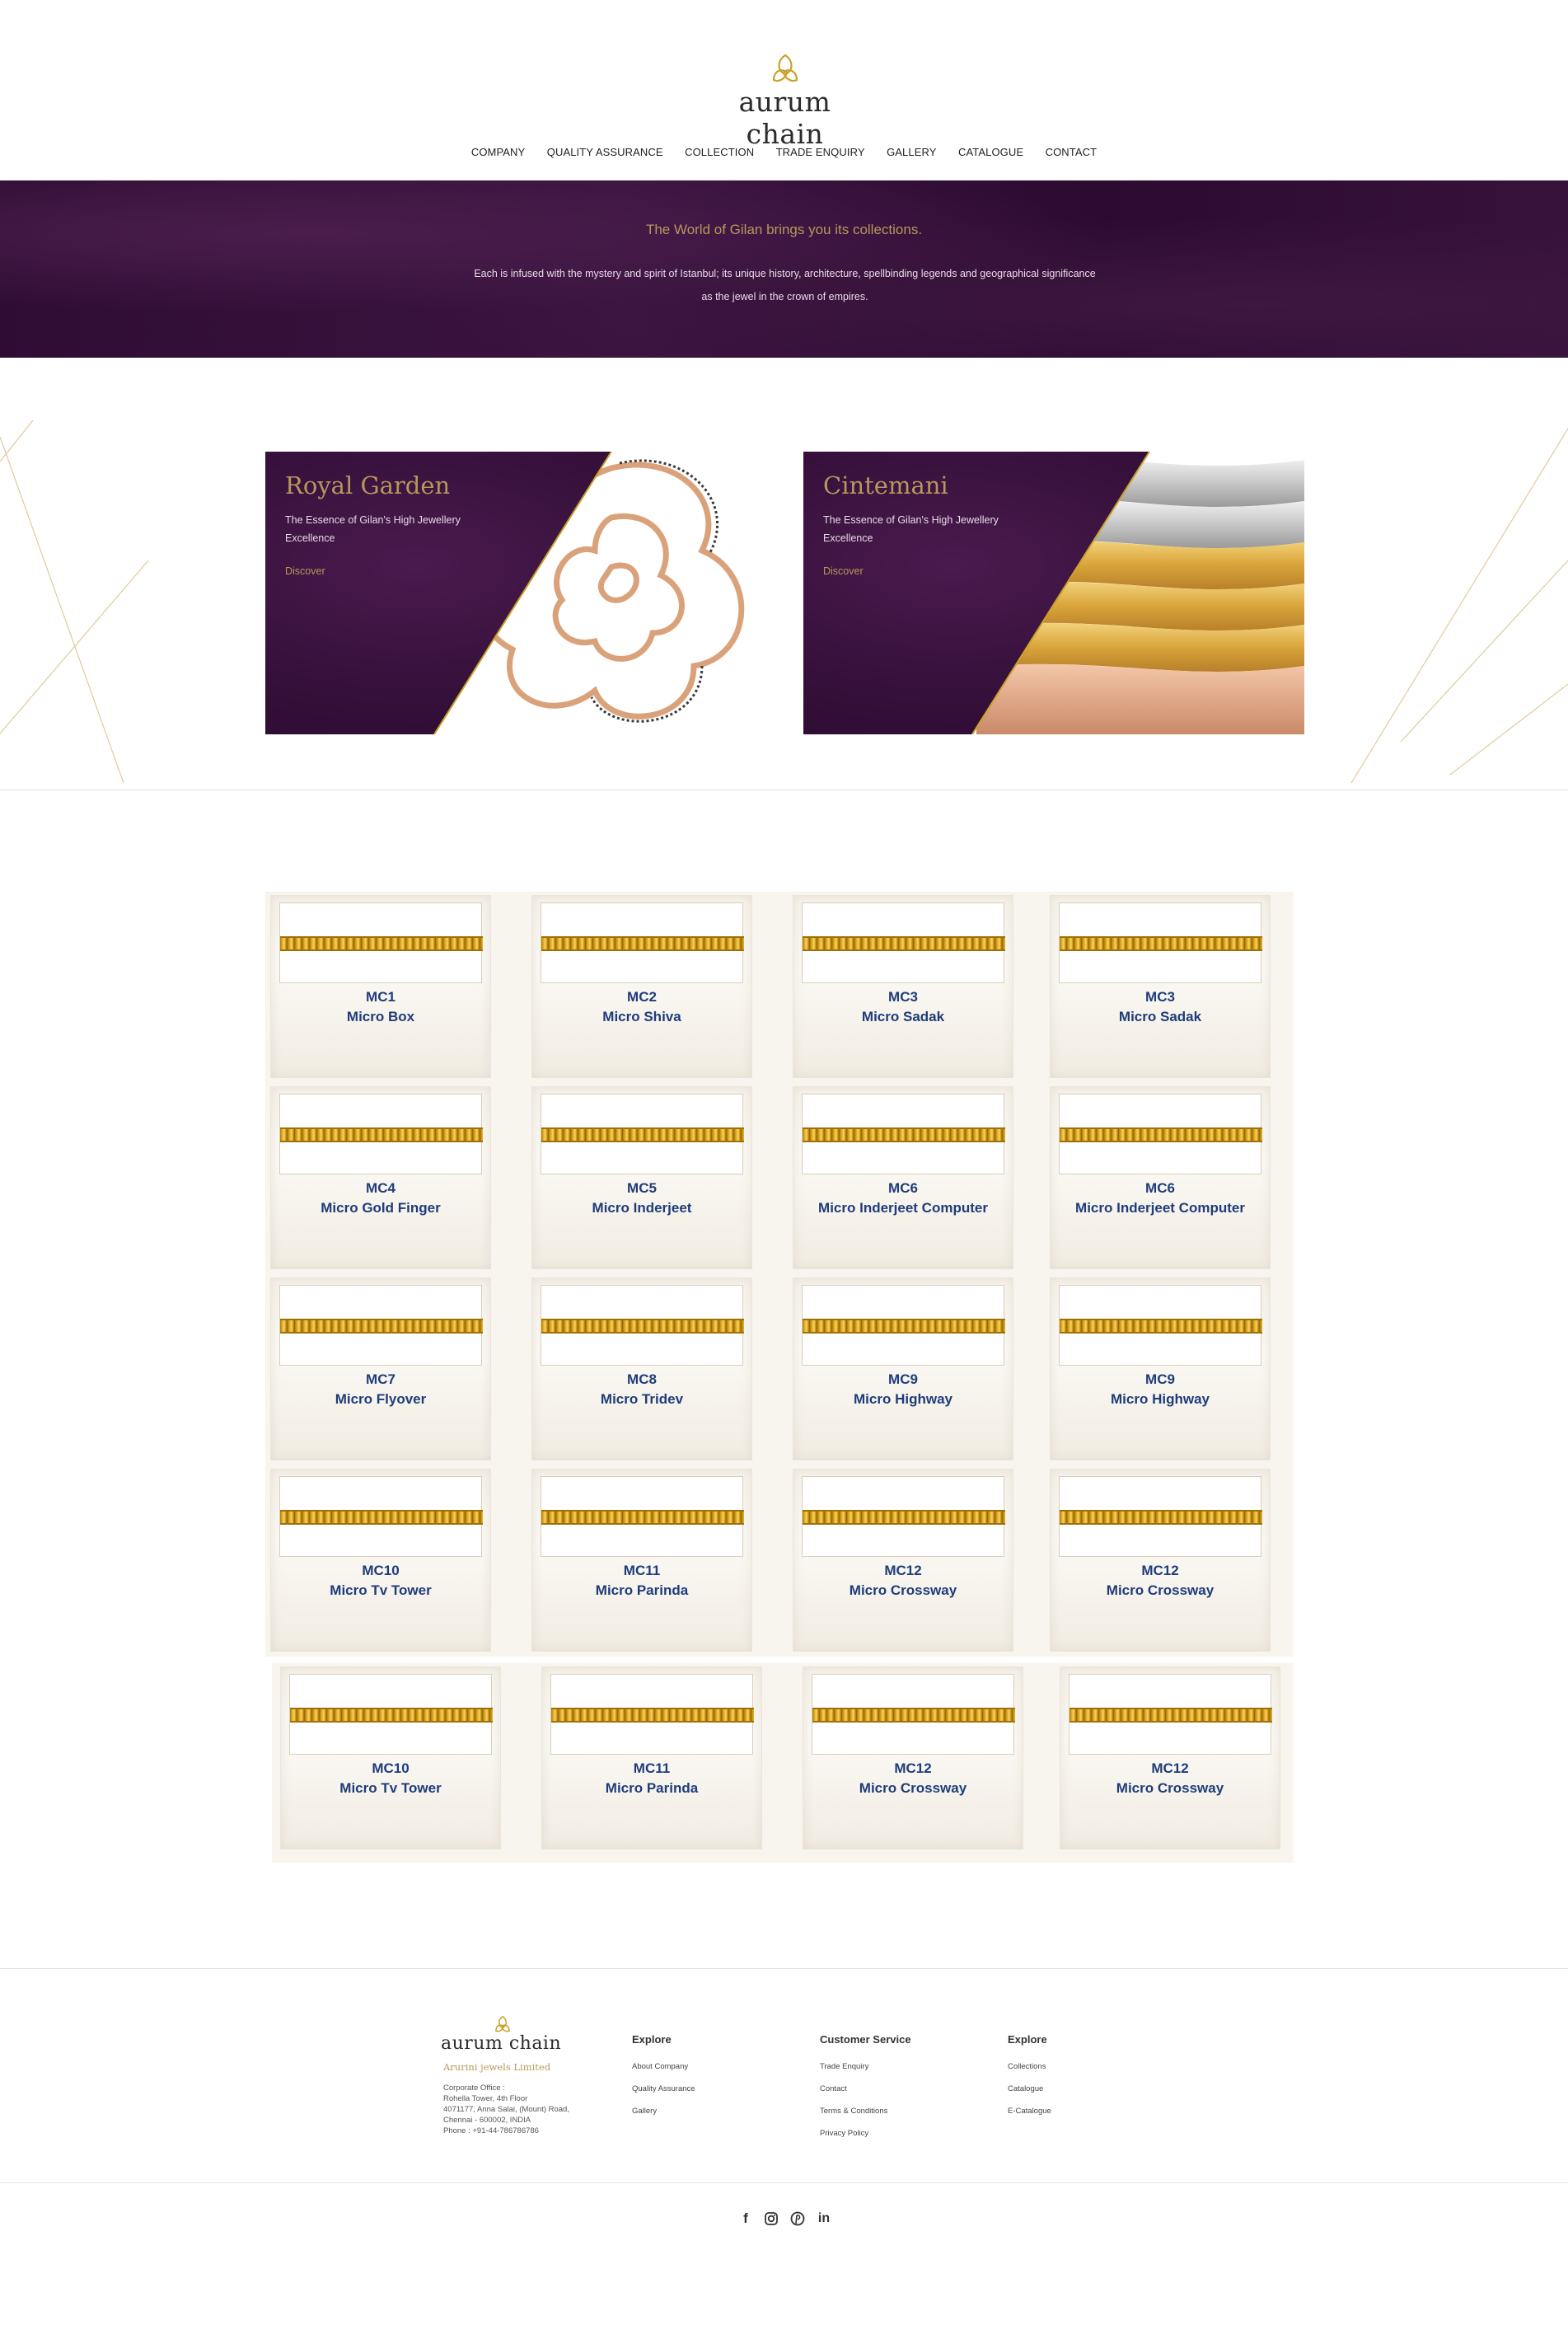 The image size is (1568, 2339). I want to click on product-tile: MC5 Micro Inderjeet, so click(641, 1177).